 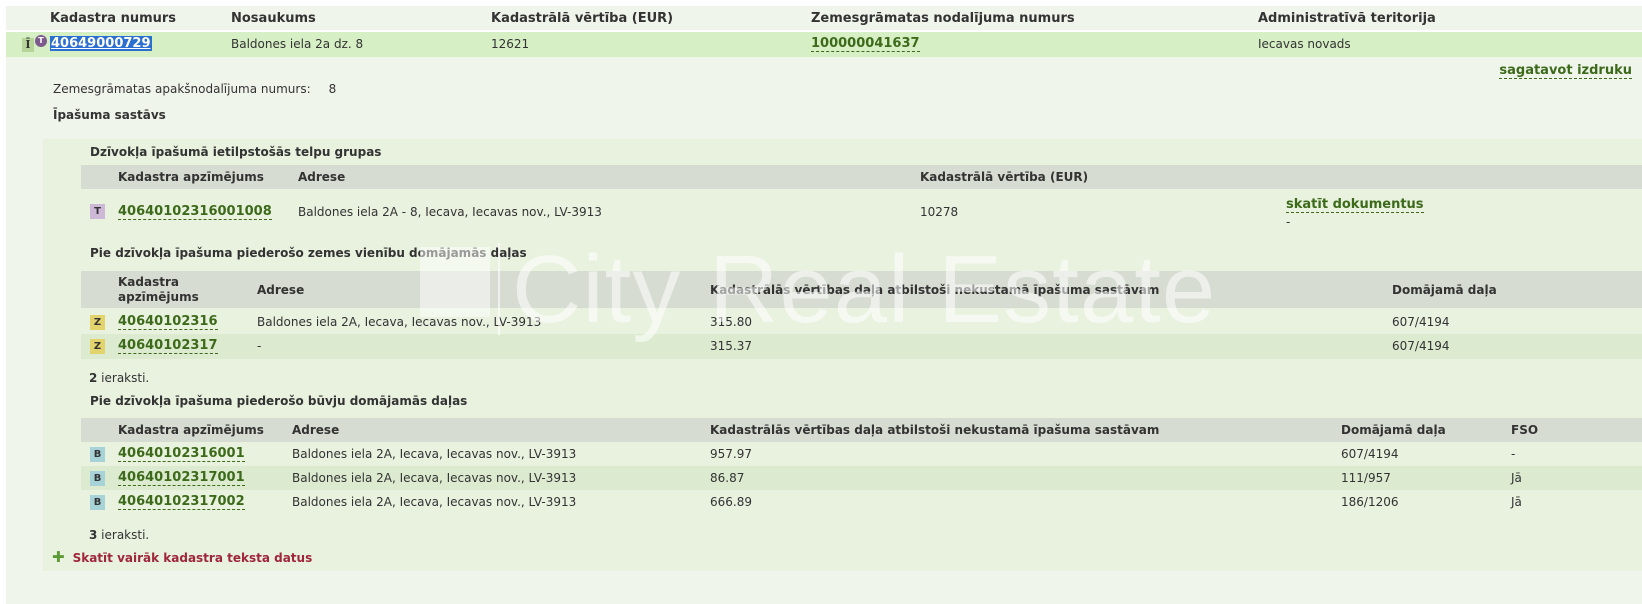 I want to click on rooms-header-value: Kadastrālā vērtība (EUR), so click(x=1004, y=177).